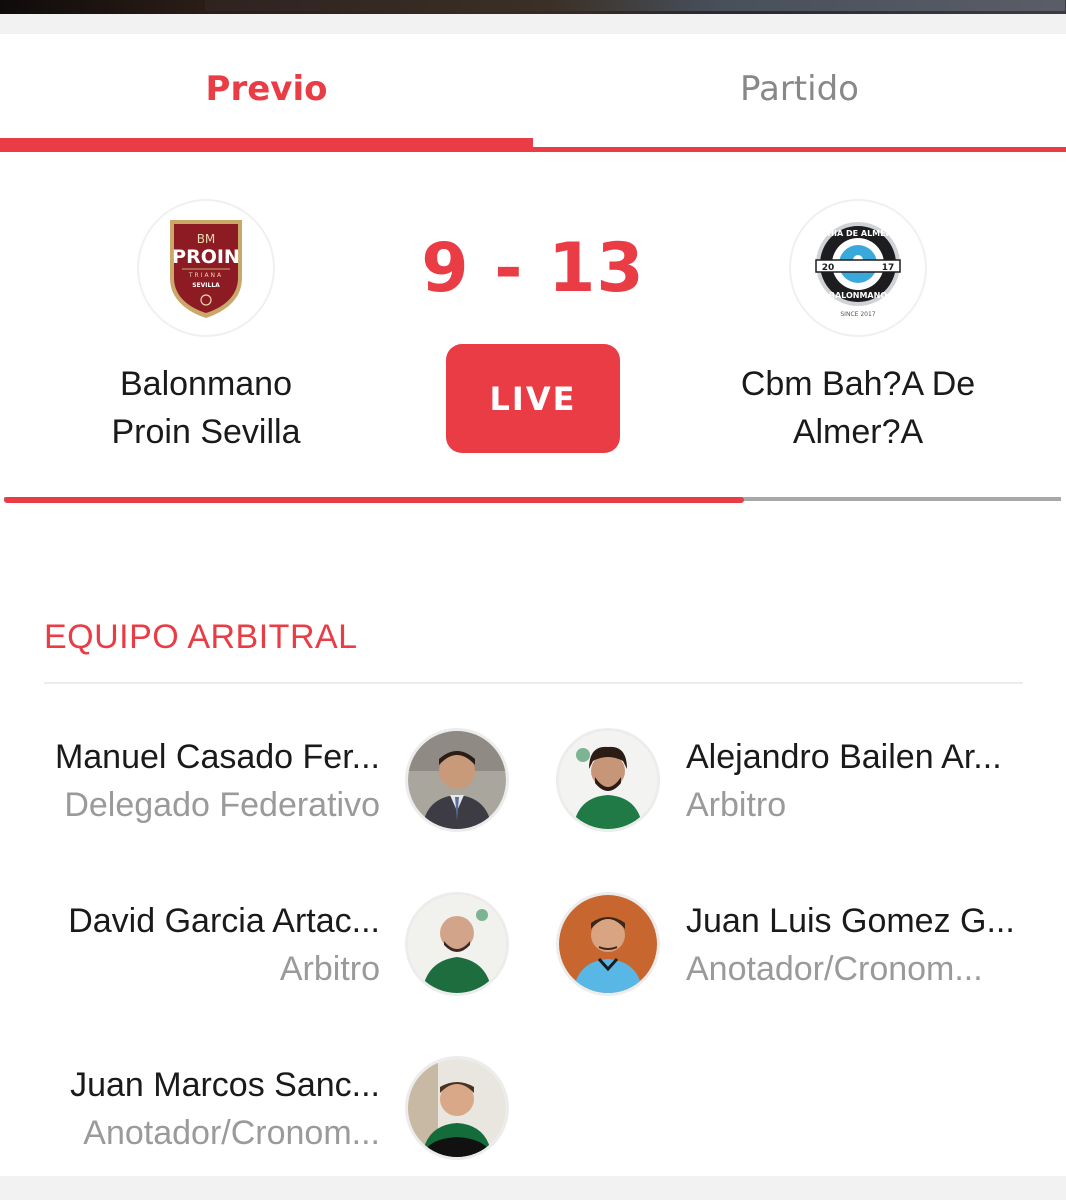 The height and width of the screenshot is (1200, 1066). I want to click on tab-previo: Previo, so click(266, 89).